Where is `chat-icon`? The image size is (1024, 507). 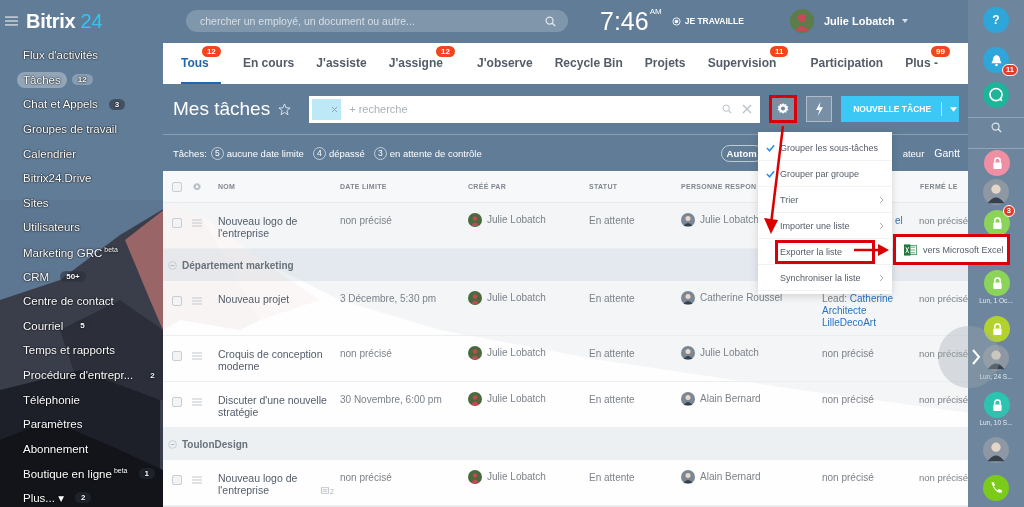
chat-icon is located at coordinates (996, 95).